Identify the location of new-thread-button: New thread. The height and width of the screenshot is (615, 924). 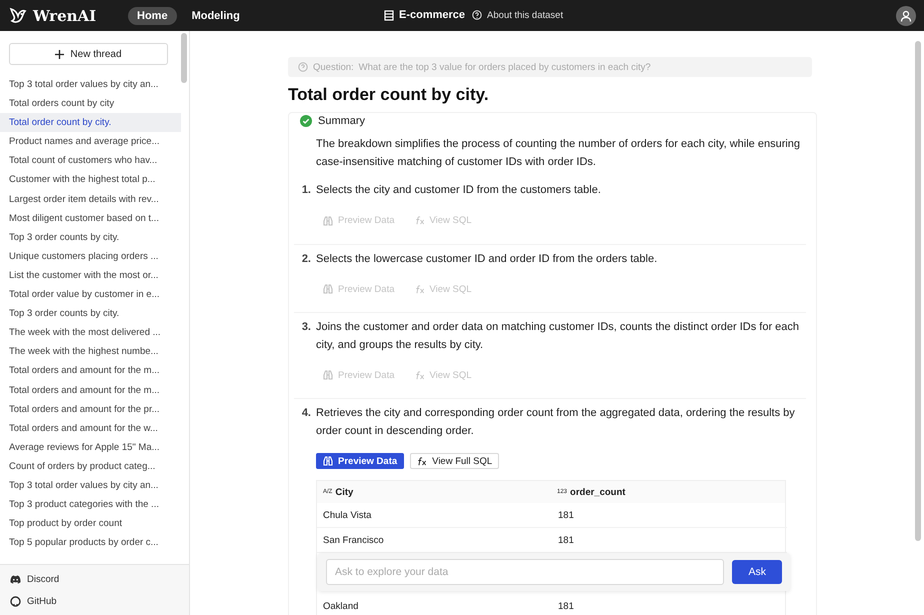
(88, 54).